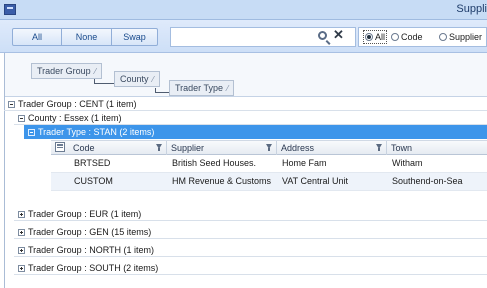  What do you see at coordinates (250, 214) in the screenshot?
I see `group-row-eur: Trader Group : EUR (1 item)` at bounding box center [250, 214].